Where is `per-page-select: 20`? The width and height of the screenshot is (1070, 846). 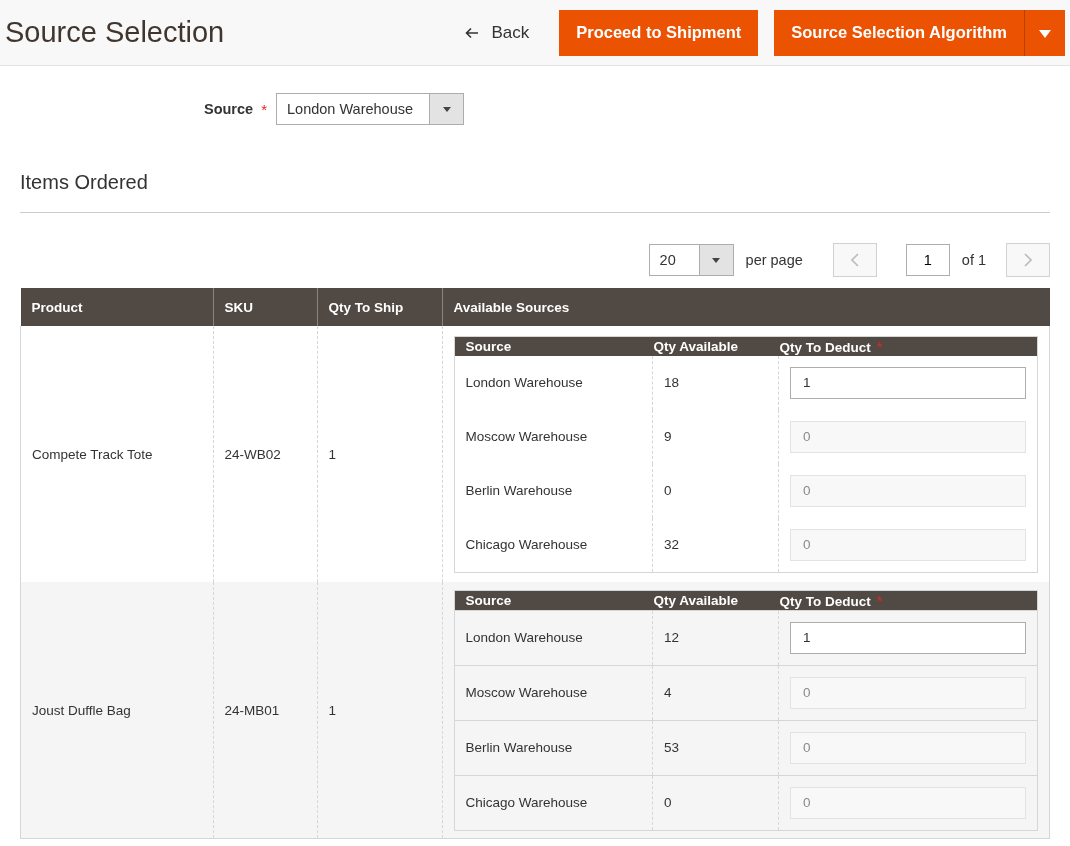 per-page-select: 20 is located at coordinates (691, 260).